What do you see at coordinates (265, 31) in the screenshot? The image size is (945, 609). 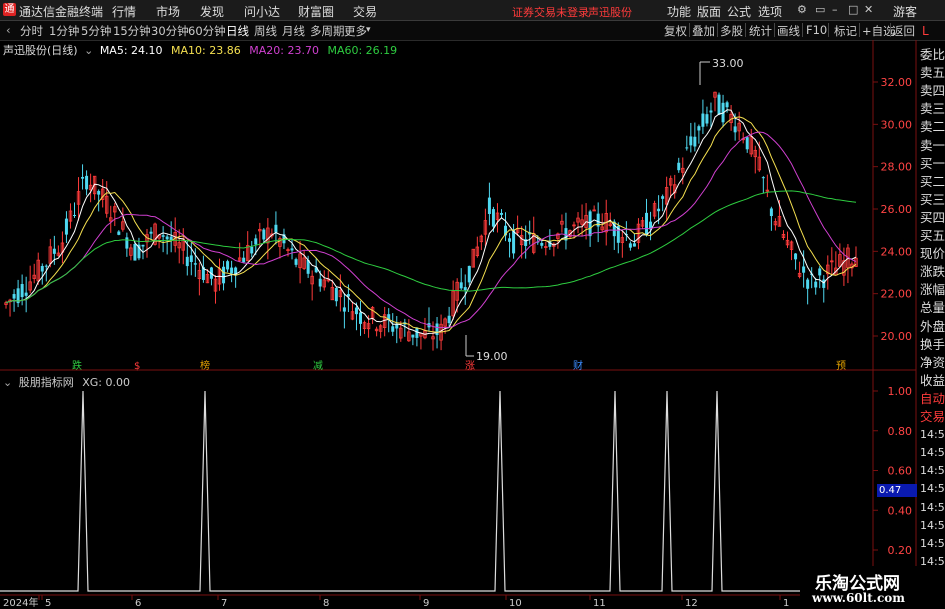 I see `period-weekly: 周线` at bounding box center [265, 31].